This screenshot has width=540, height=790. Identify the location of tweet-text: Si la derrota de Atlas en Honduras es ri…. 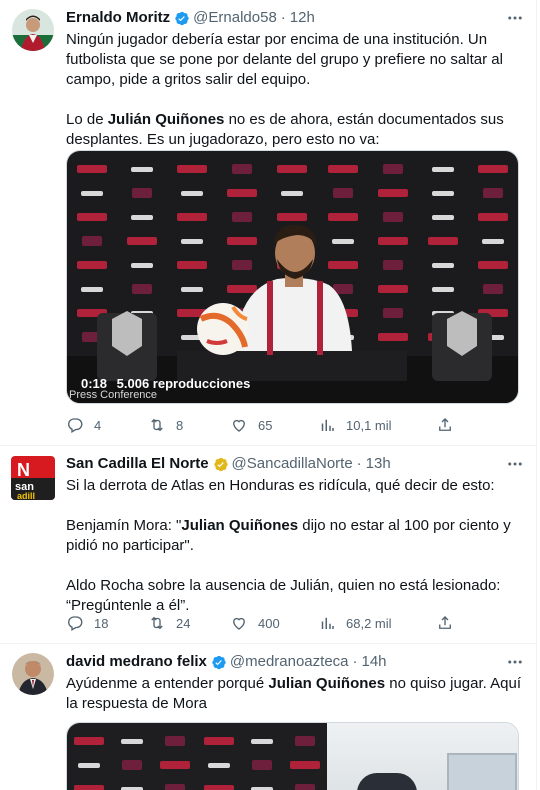
(294, 546).